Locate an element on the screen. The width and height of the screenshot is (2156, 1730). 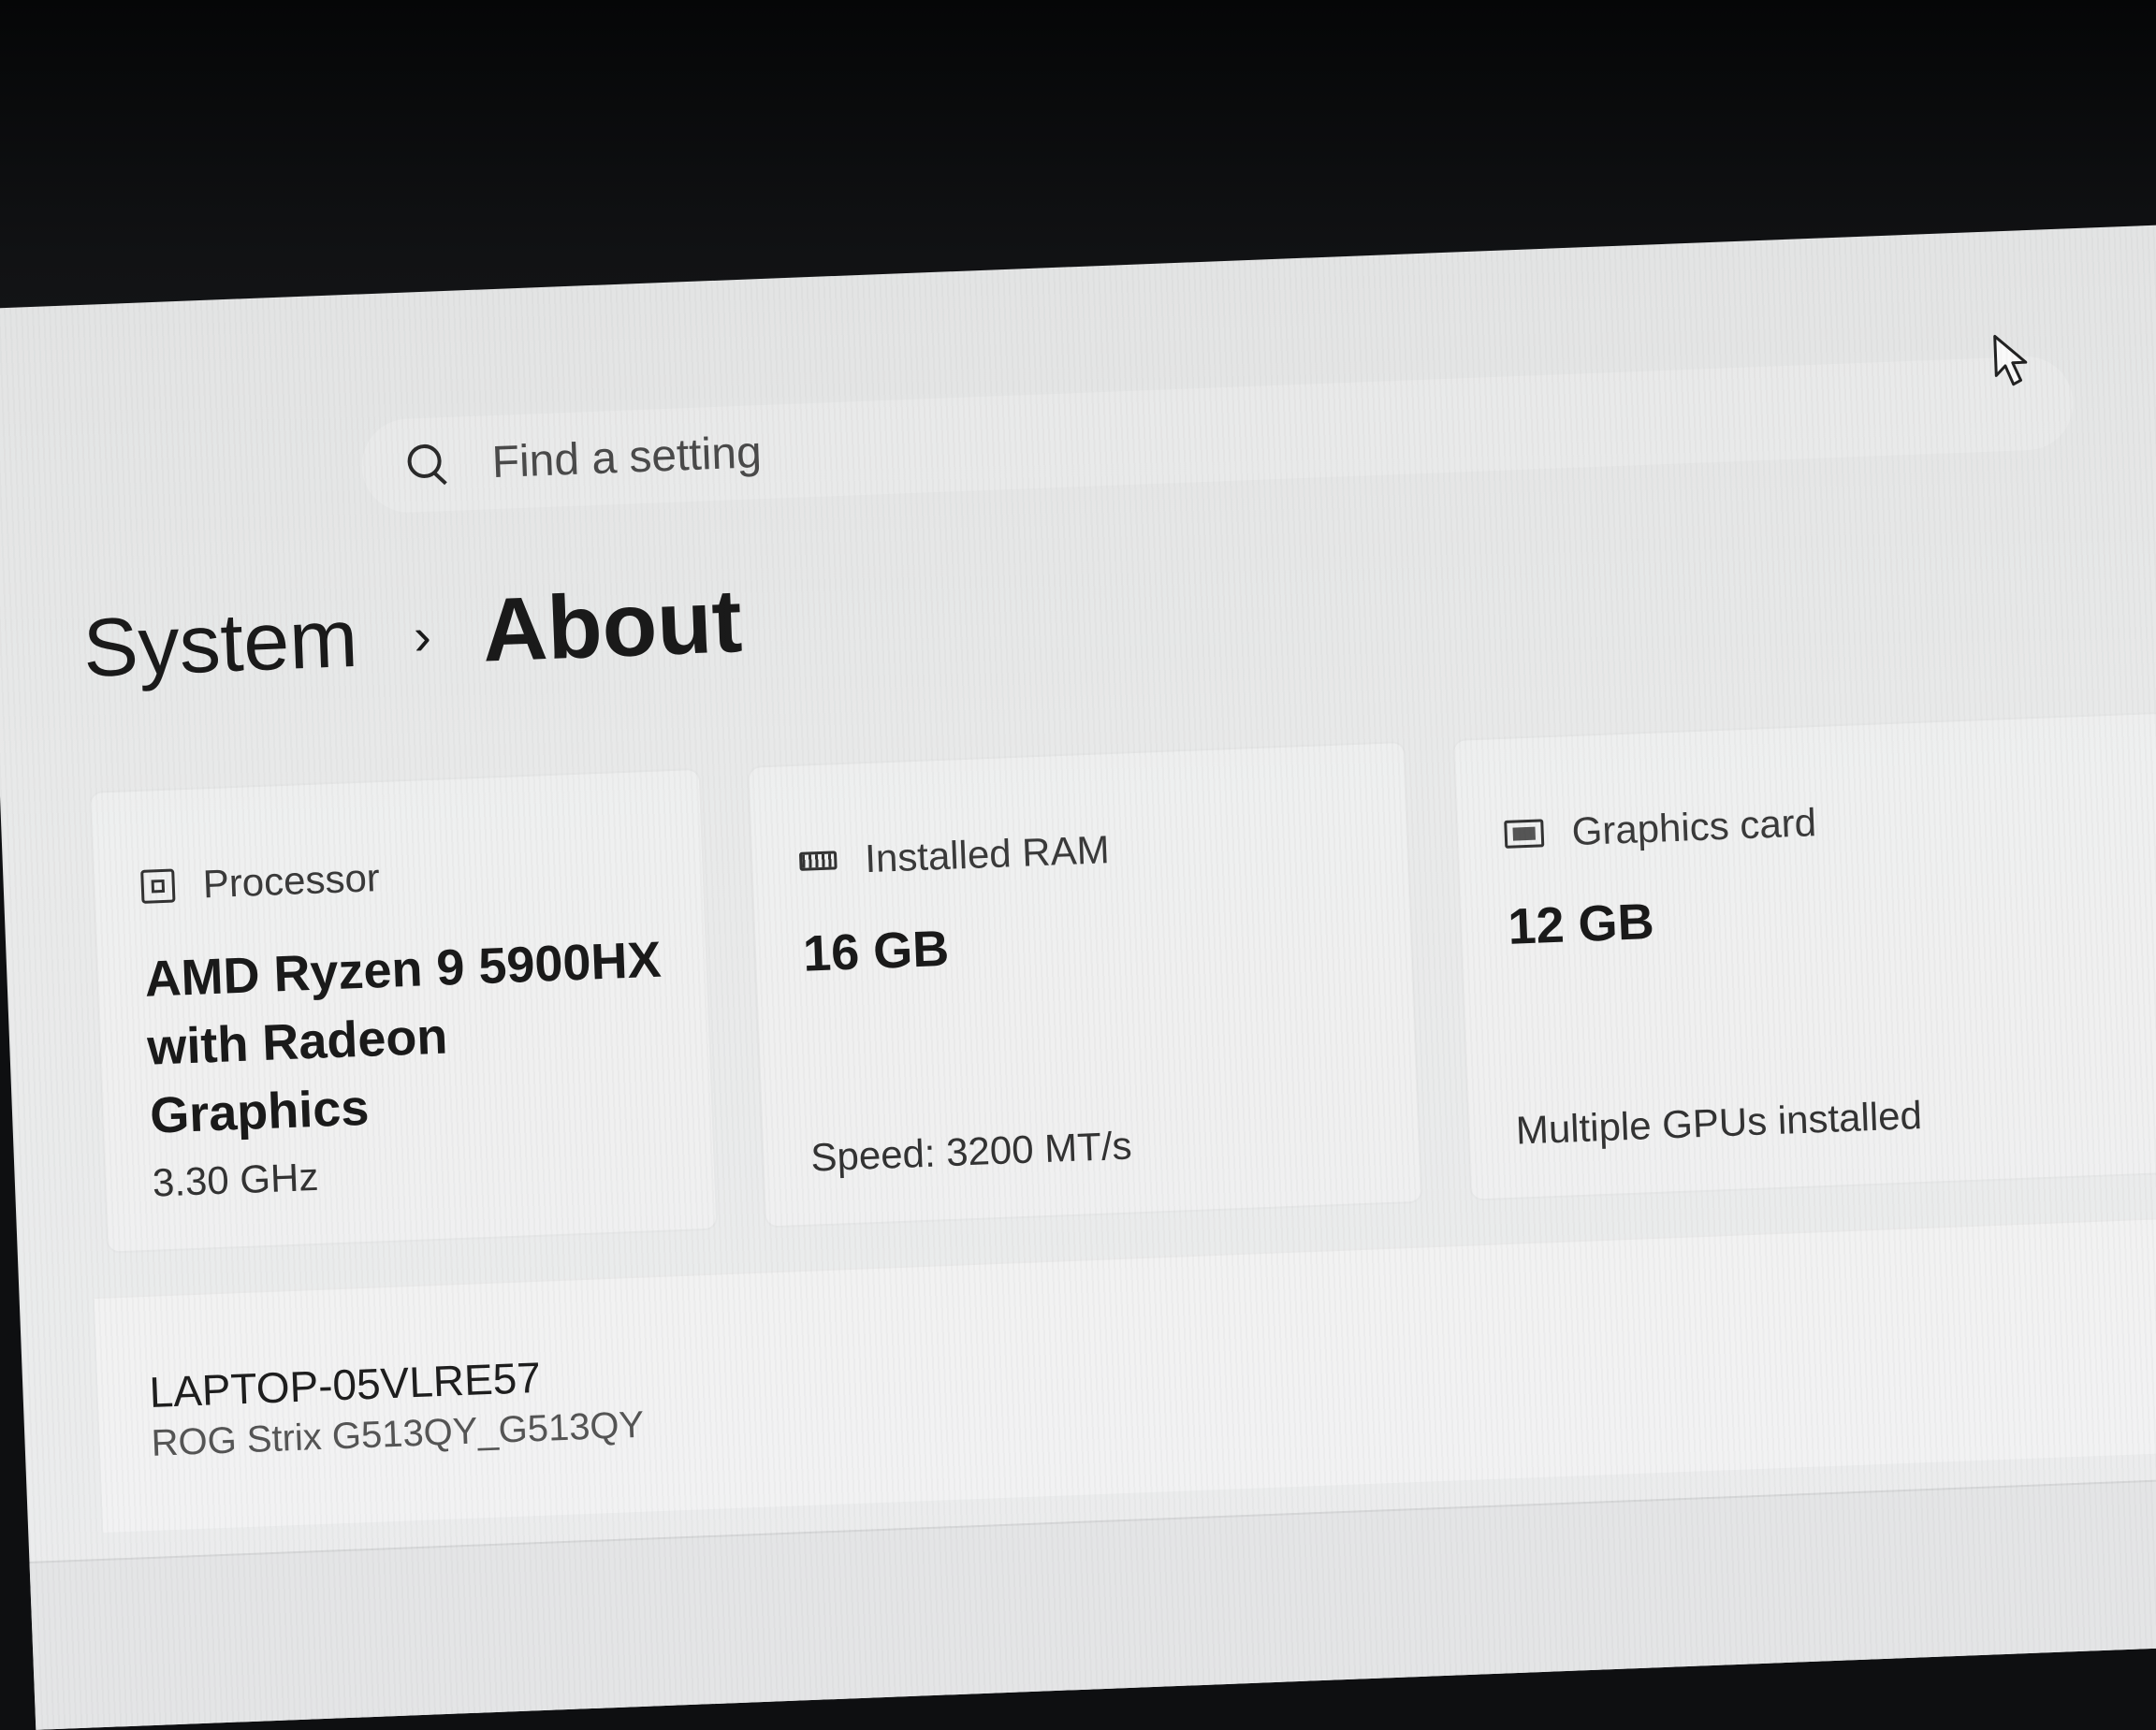
ram-card-header: Installed RAM is located at coordinates (954, 855).